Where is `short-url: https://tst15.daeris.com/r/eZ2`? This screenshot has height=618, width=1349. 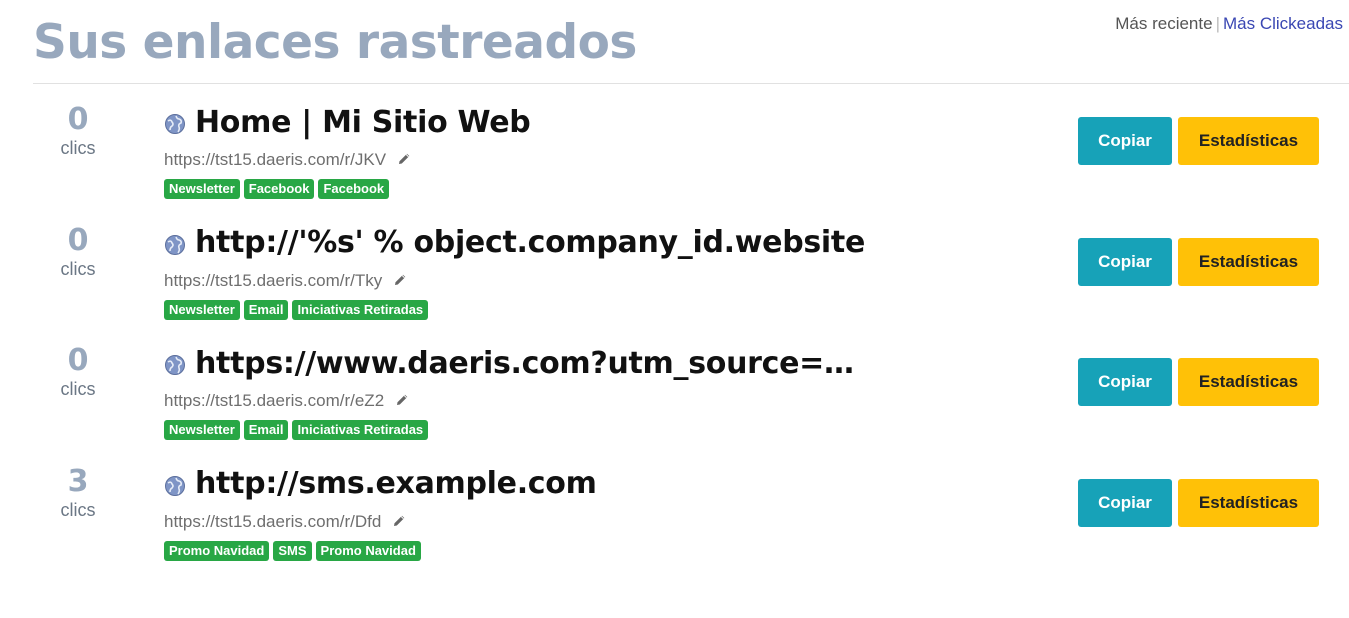
short-url: https://tst15.daeris.com/r/eZ2 is located at coordinates (274, 400).